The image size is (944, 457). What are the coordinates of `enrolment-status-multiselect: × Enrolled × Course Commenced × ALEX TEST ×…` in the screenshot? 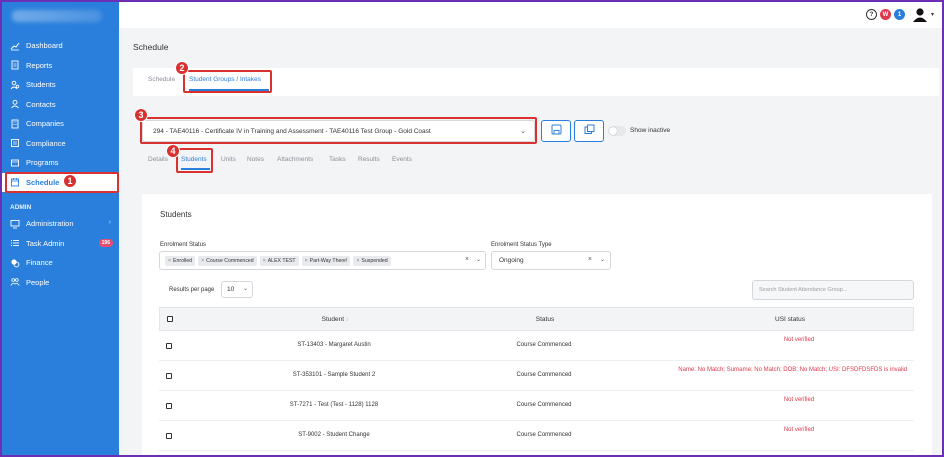 It's located at (322, 260).